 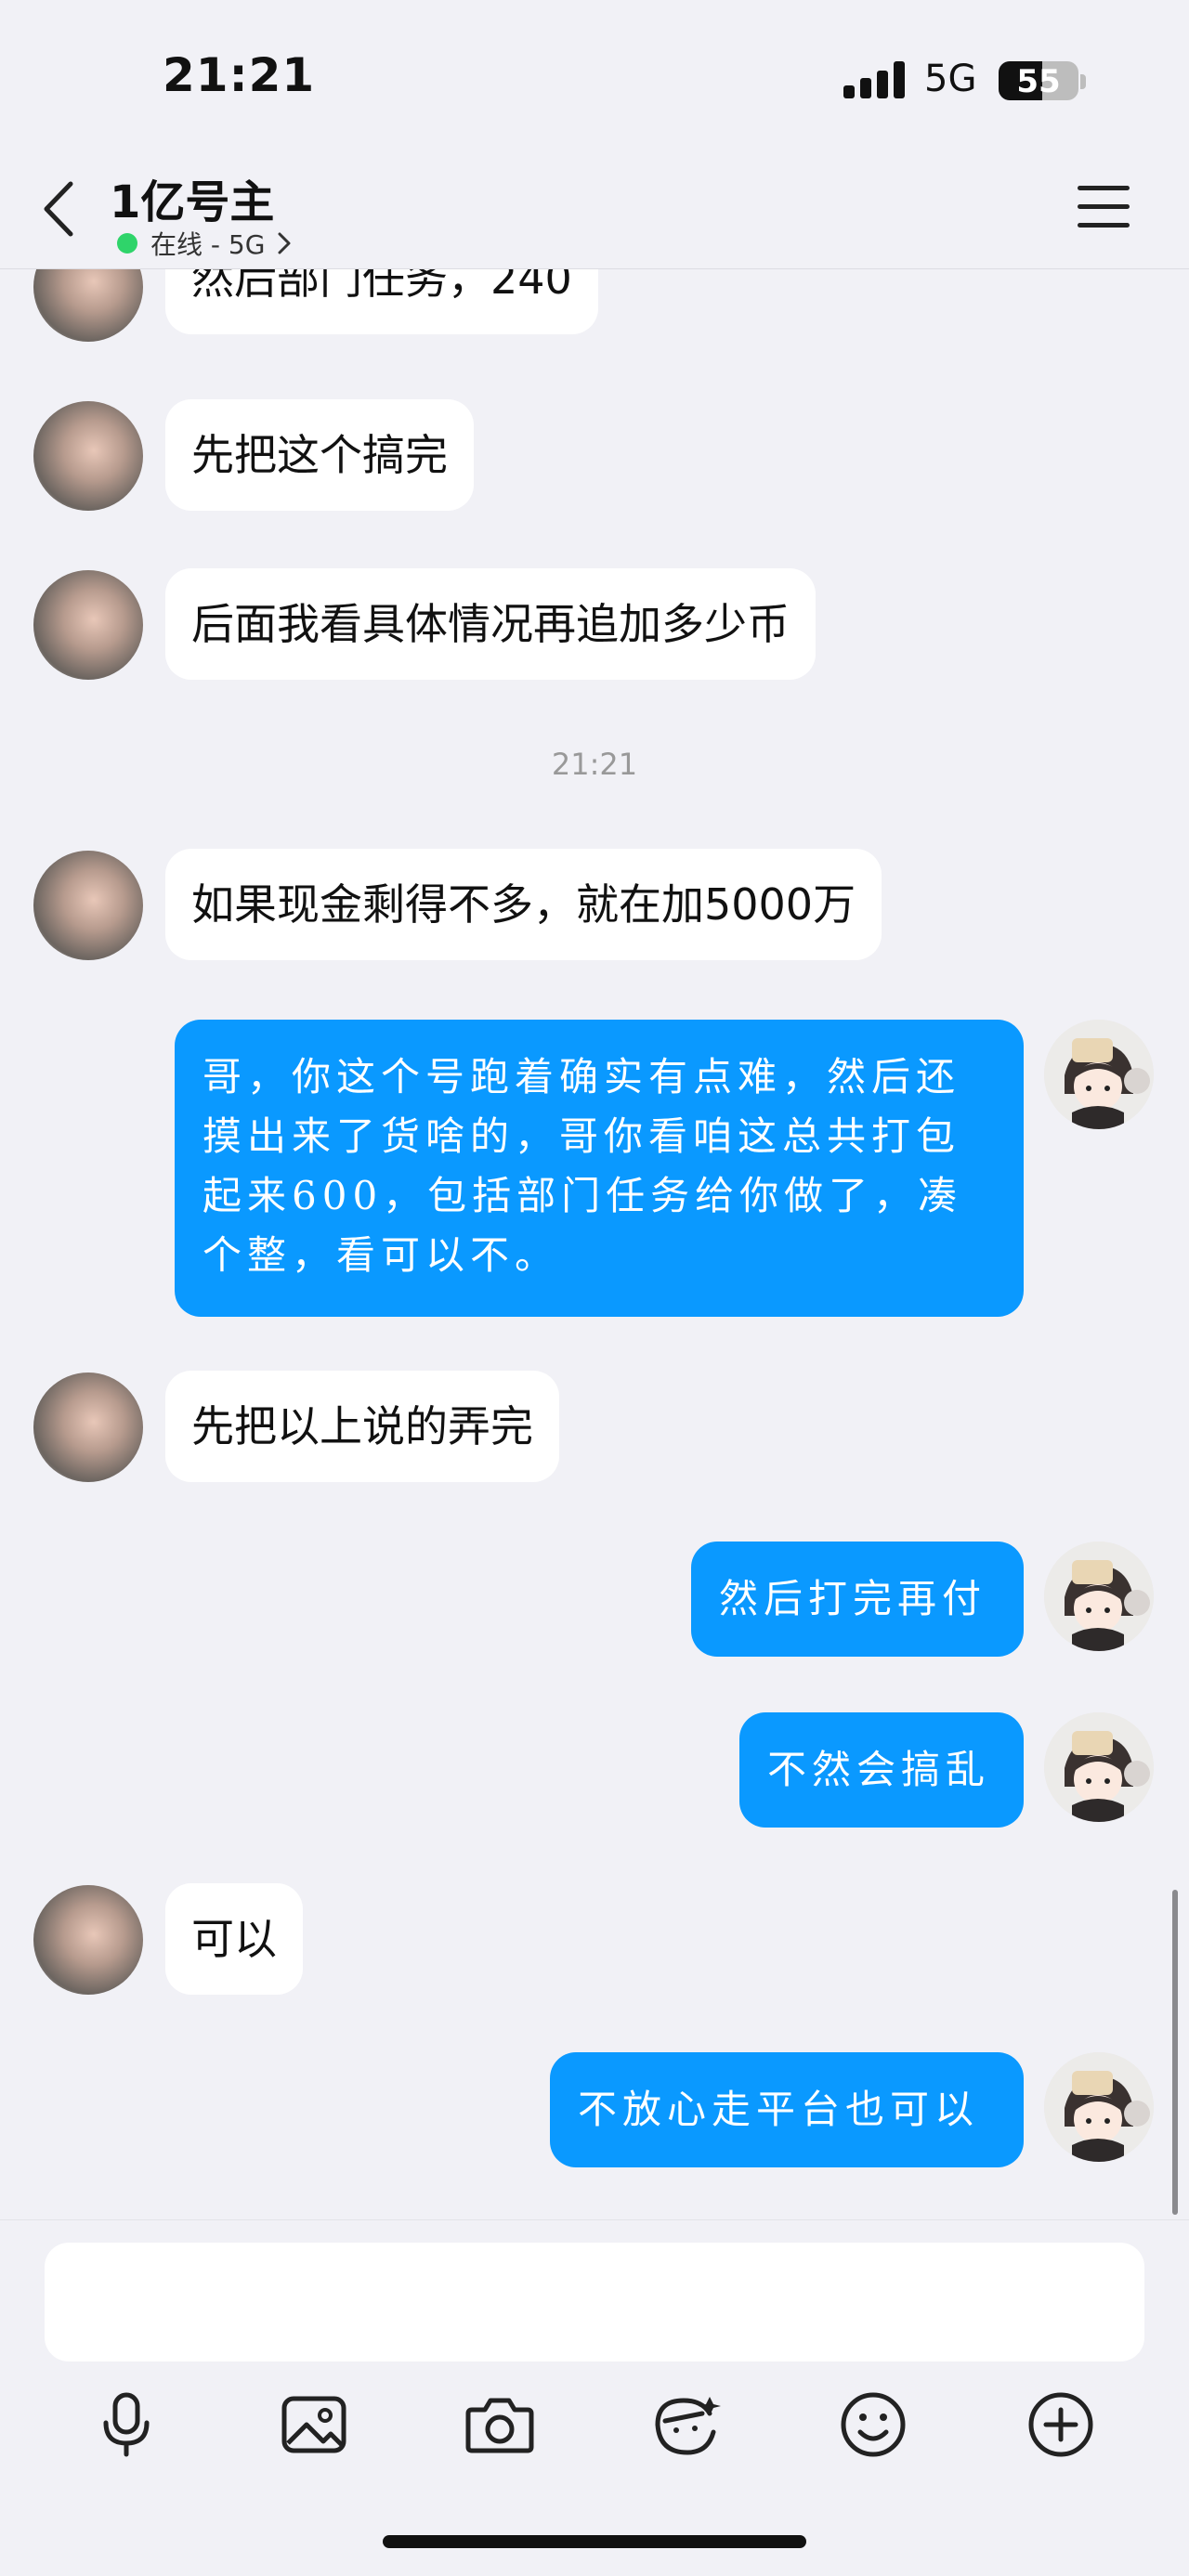 I want to click on message-line: 起来600，包括部门任务给你做了，凑, so click(x=583, y=1195).